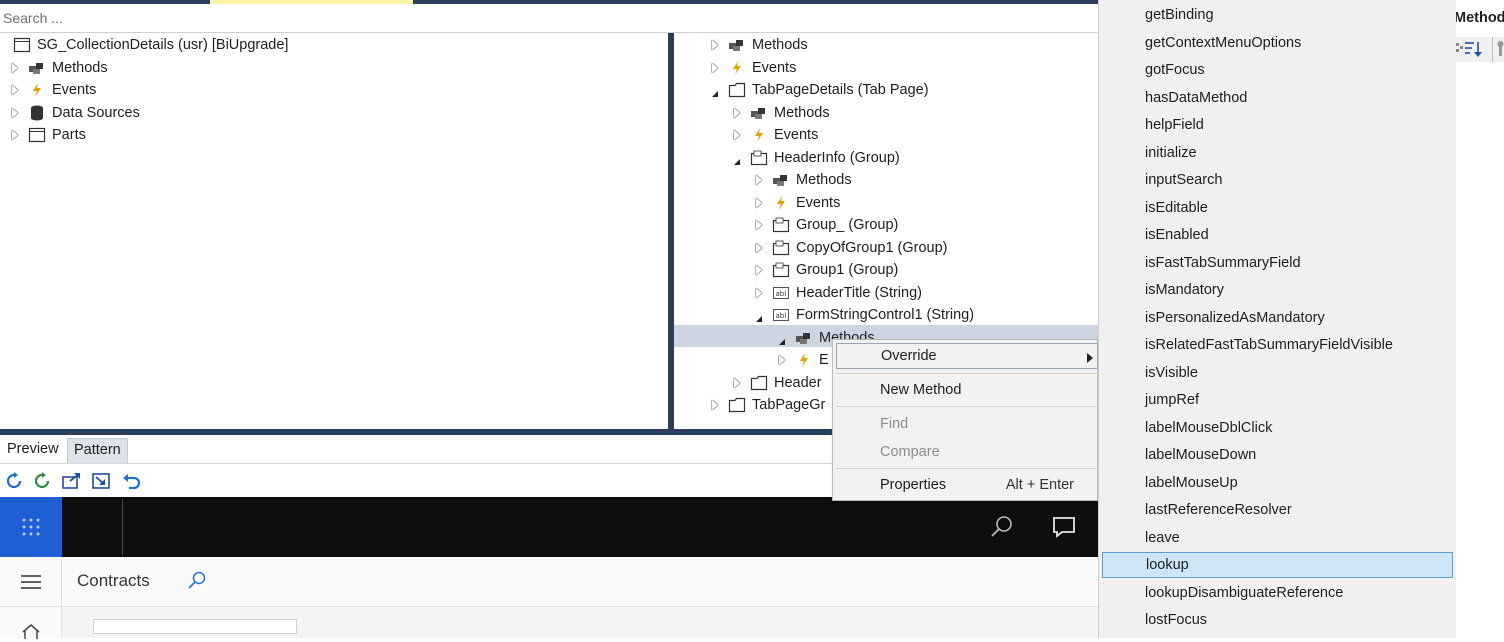  What do you see at coordinates (824, 225) in the screenshot?
I see `tree-item: Group_ (Group)` at bounding box center [824, 225].